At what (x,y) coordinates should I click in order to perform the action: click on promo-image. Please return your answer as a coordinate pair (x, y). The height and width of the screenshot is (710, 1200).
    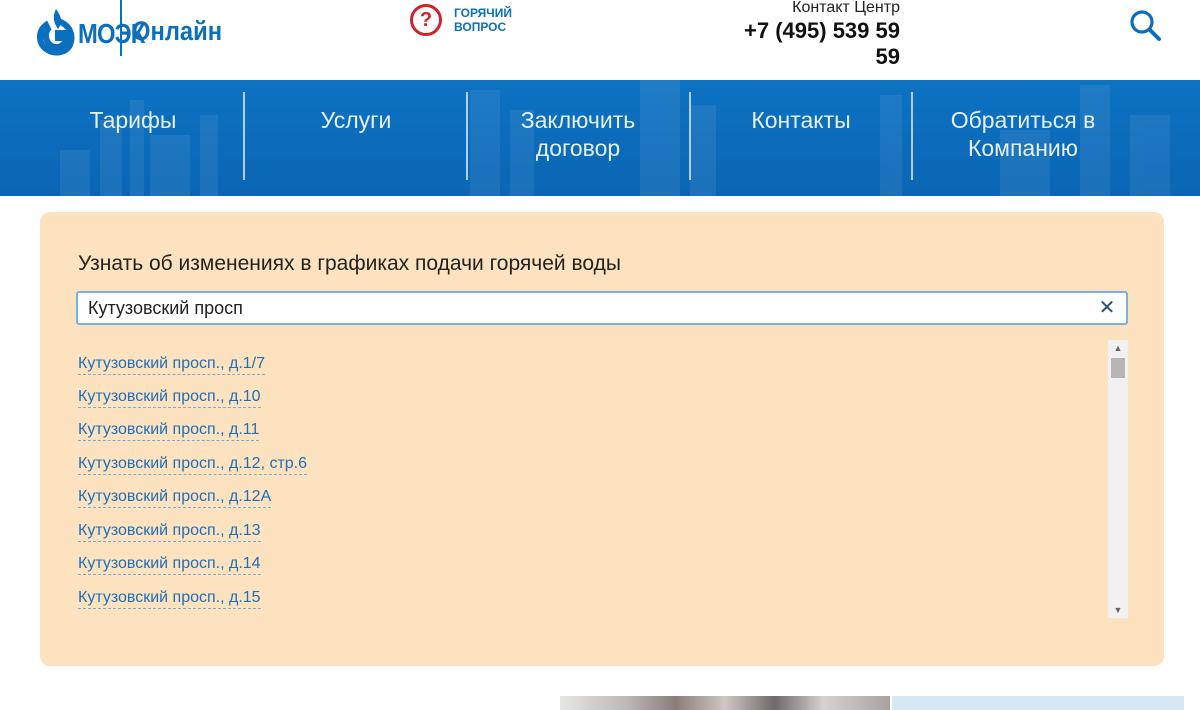
    Looking at the image, I should click on (725, 703).